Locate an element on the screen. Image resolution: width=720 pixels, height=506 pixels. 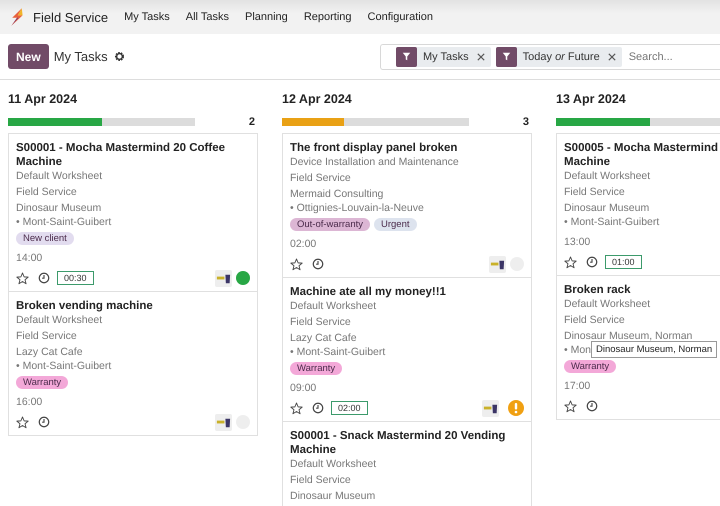
menu-item: Configuration is located at coordinates (400, 17).